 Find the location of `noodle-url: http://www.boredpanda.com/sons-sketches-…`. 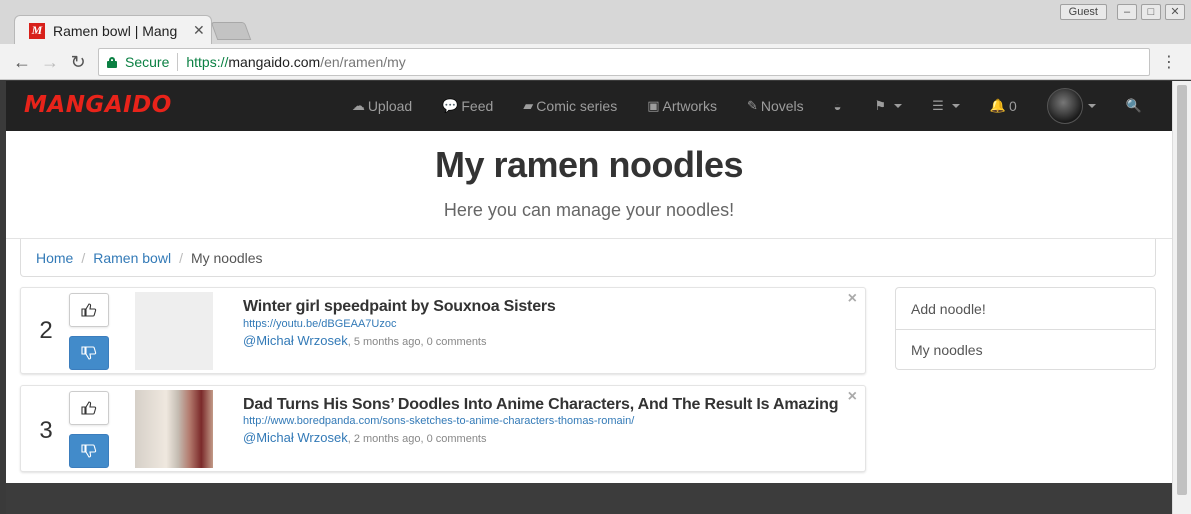

noodle-url: http://www.boredpanda.com/sons-sketches-… is located at coordinates (438, 421).